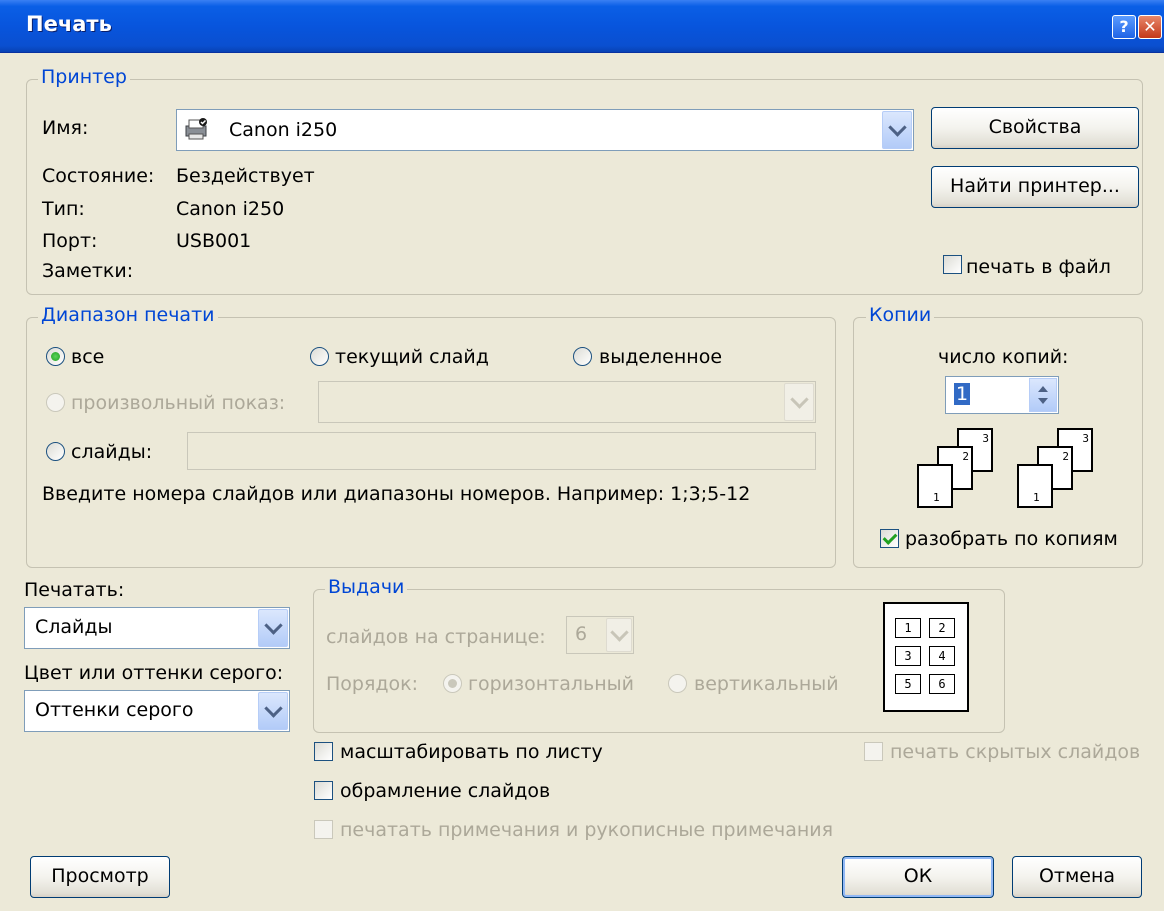 Image resolution: width=1164 pixels, height=911 pixels. I want to click on type-value: Canon i250, so click(230, 209).